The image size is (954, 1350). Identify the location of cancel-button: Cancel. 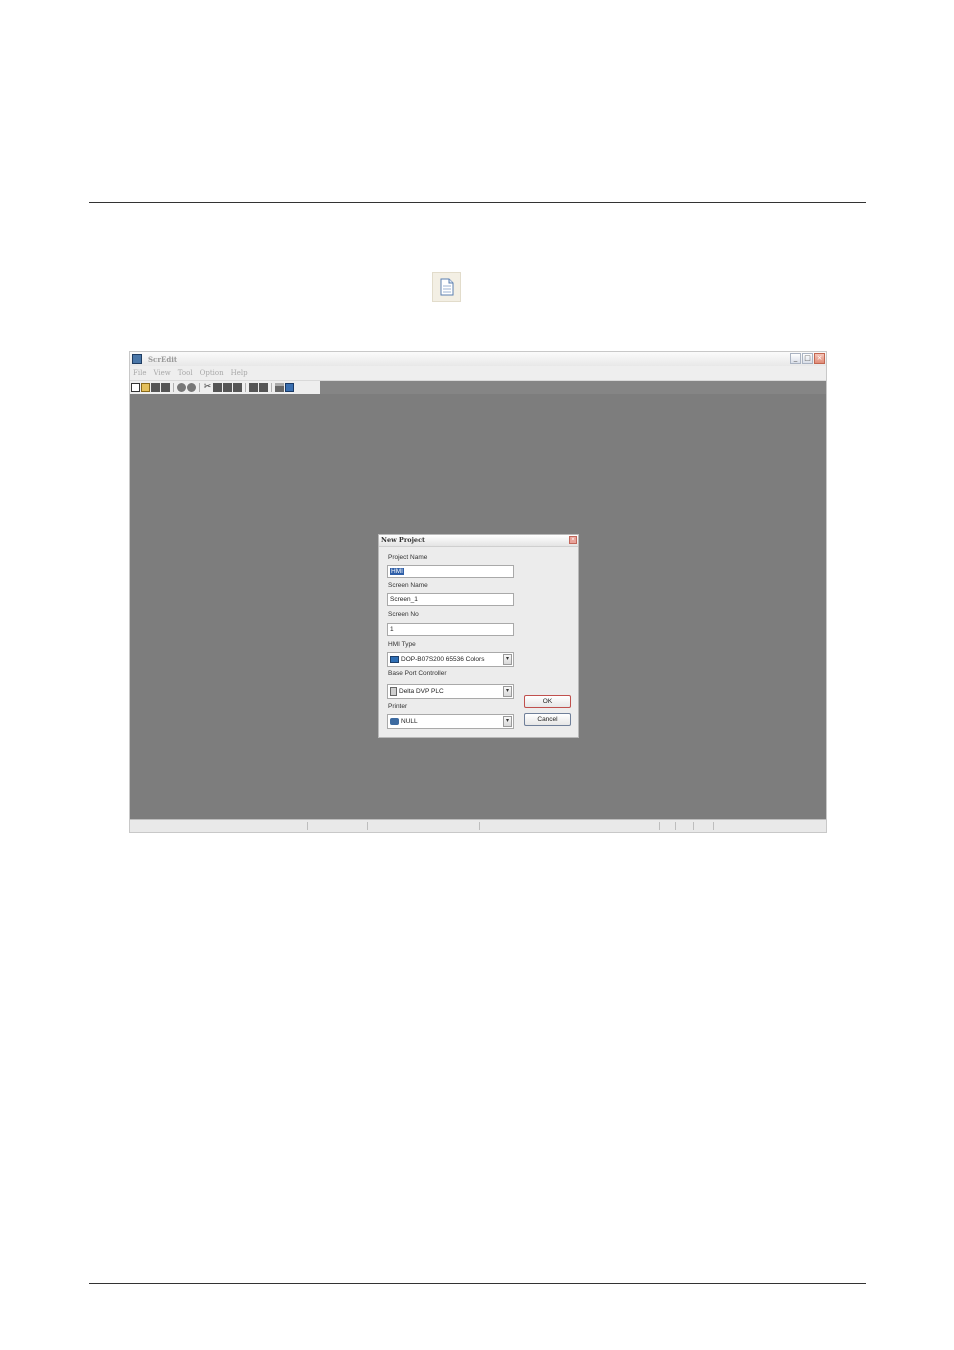
(547, 719).